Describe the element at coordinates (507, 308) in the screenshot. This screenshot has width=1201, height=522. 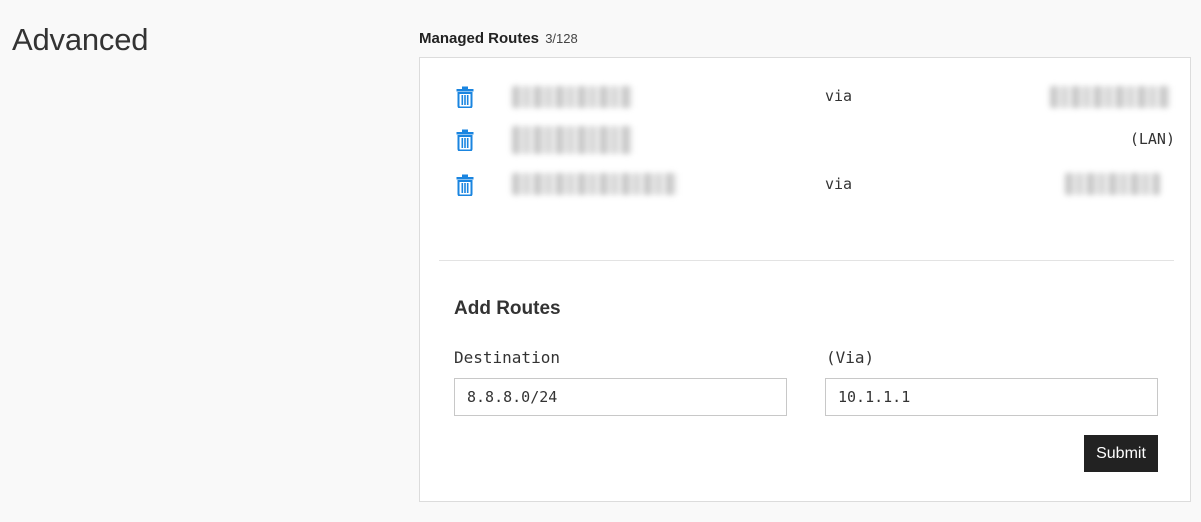
I see `add-routes-title: Add Routes` at that location.